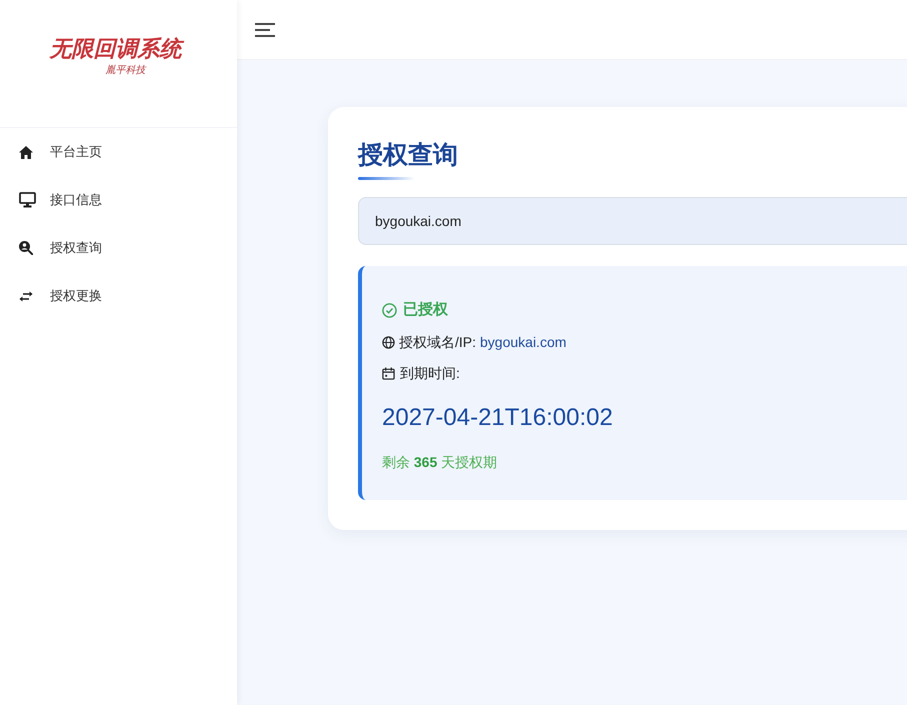 Image resolution: width=907 pixels, height=705 pixels. Describe the element at coordinates (430, 373) in the screenshot. I see `expiry-label: 到期时间:` at that location.